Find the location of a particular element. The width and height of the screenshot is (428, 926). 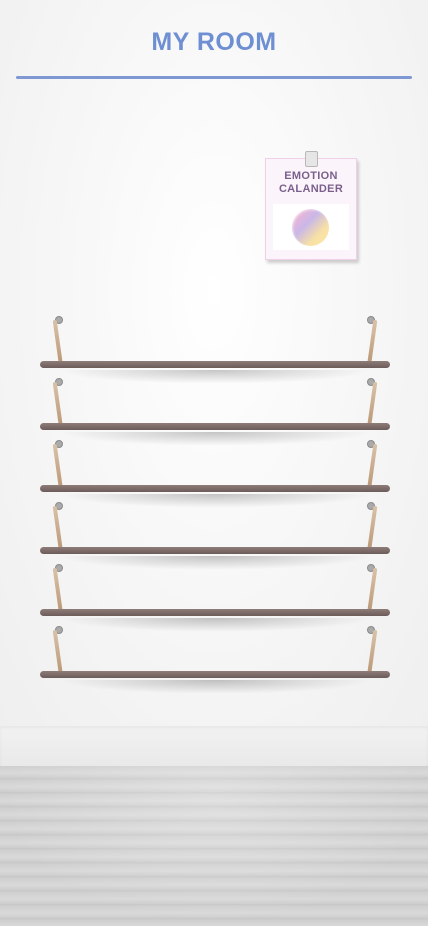

emotion-gradient-circle-icon is located at coordinates (310, 227).